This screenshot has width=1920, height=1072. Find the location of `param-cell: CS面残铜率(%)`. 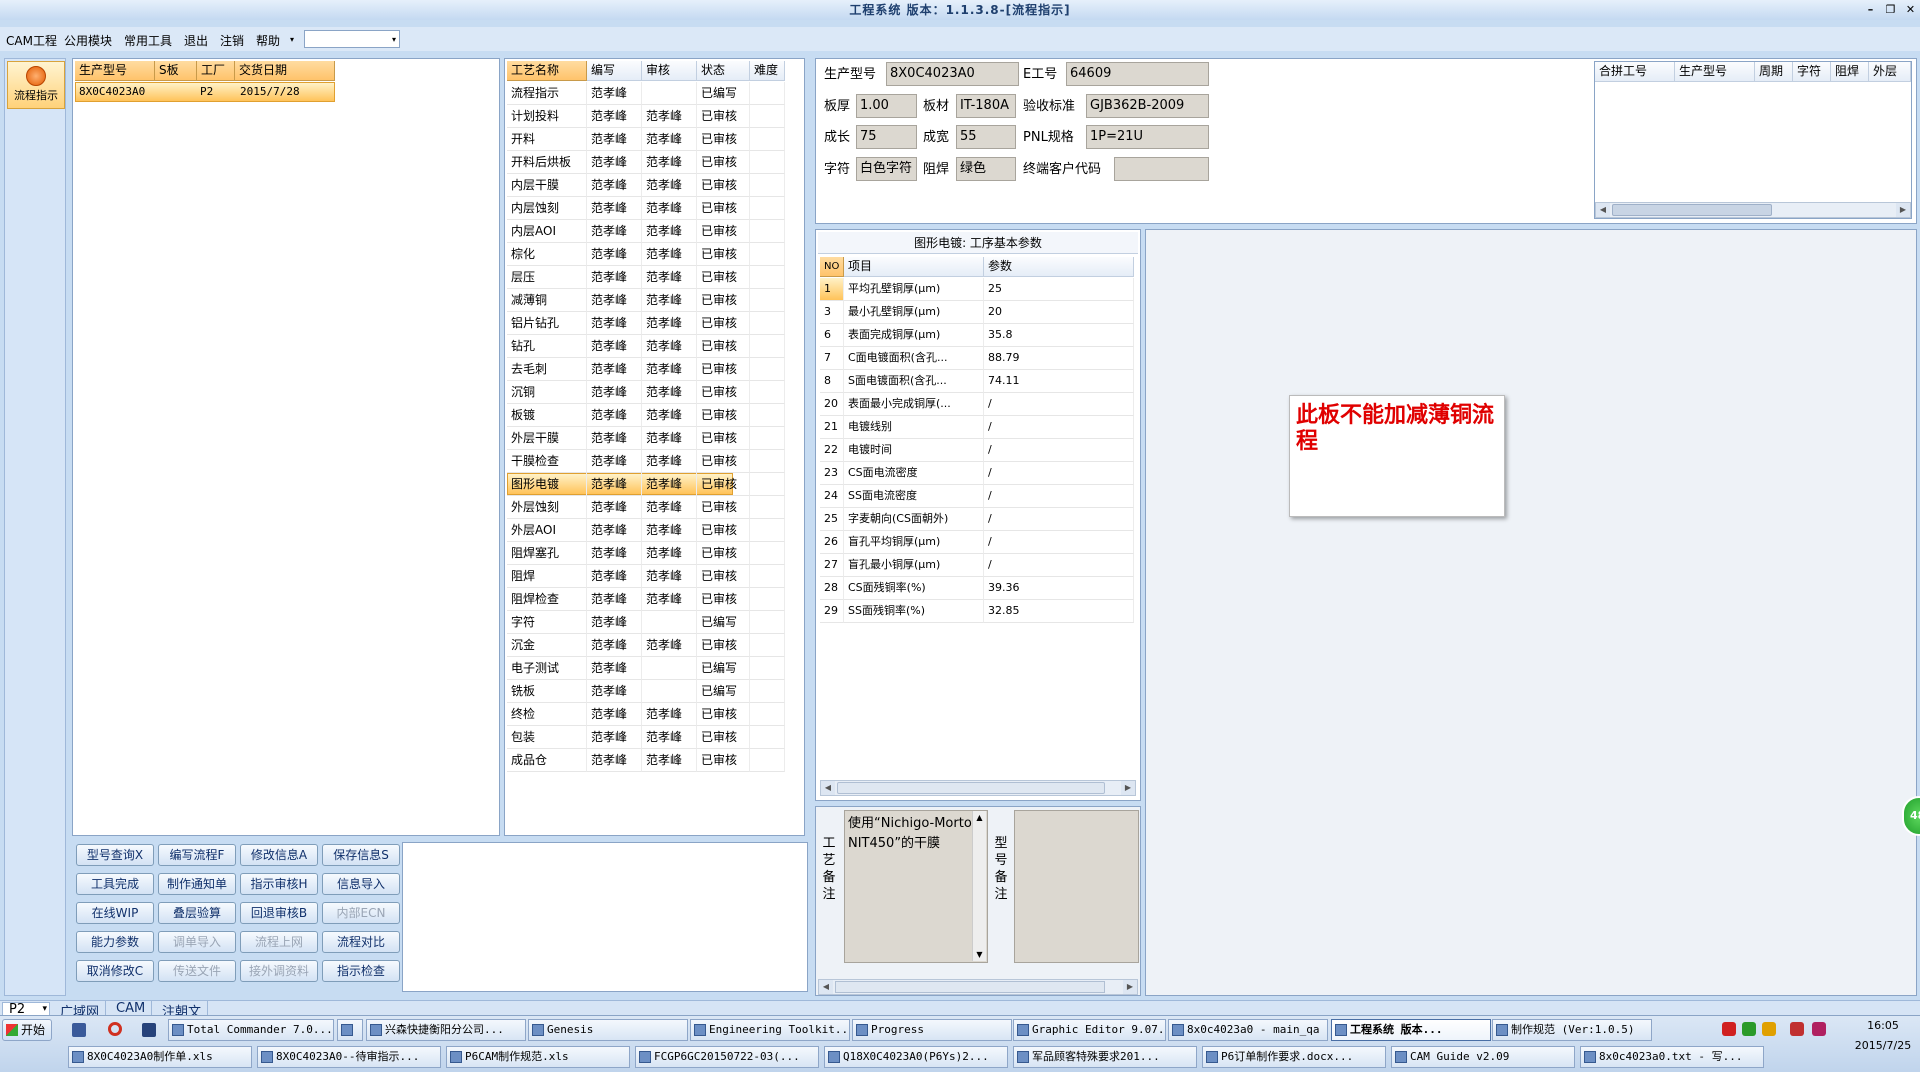

param-cell: CS面残铜率(%) is located at coordinates (914, 588).